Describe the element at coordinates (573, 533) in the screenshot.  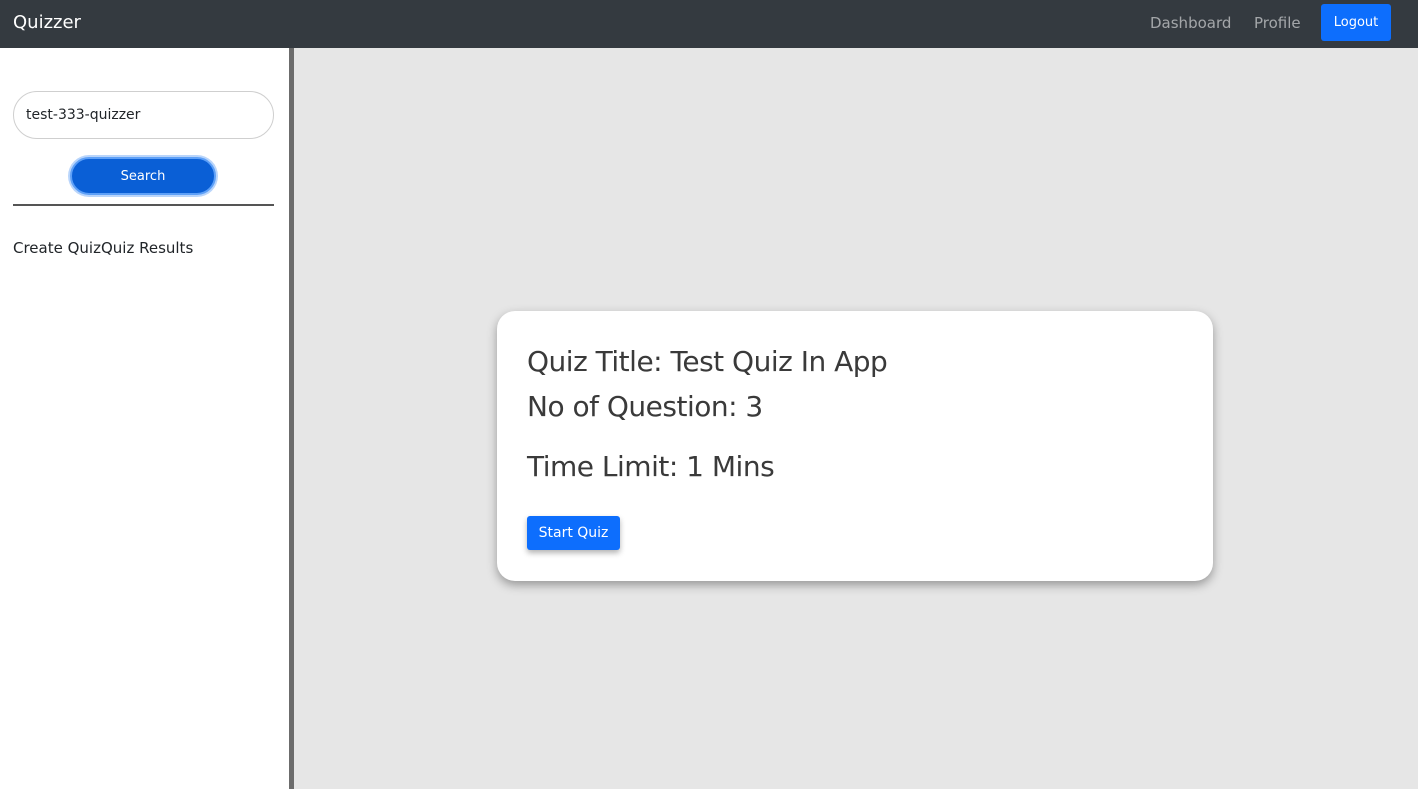
I see `start-quiz-button: Start Quiz` at that location.